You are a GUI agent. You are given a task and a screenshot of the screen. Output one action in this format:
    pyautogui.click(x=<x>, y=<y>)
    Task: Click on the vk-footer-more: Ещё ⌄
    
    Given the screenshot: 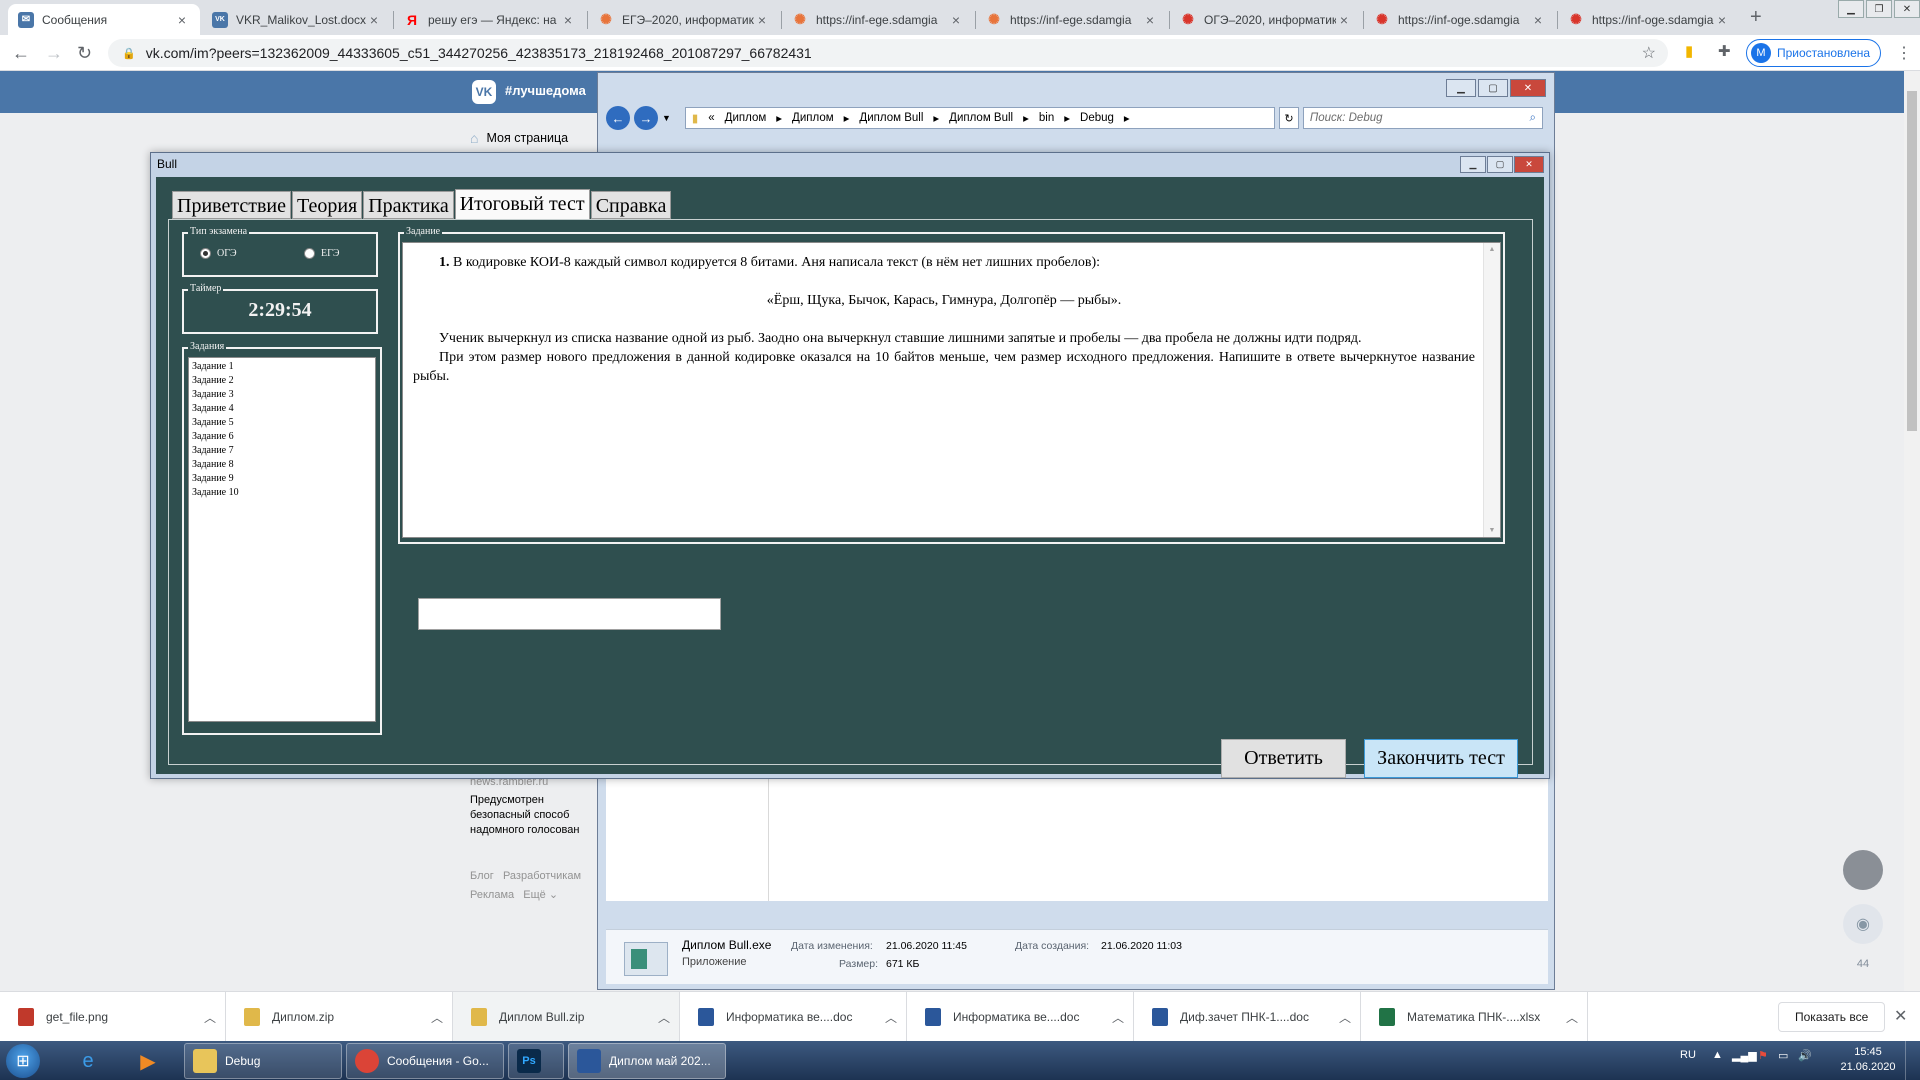 What is the action you would take?
    pyautogui.click(x=540, y=895)
    